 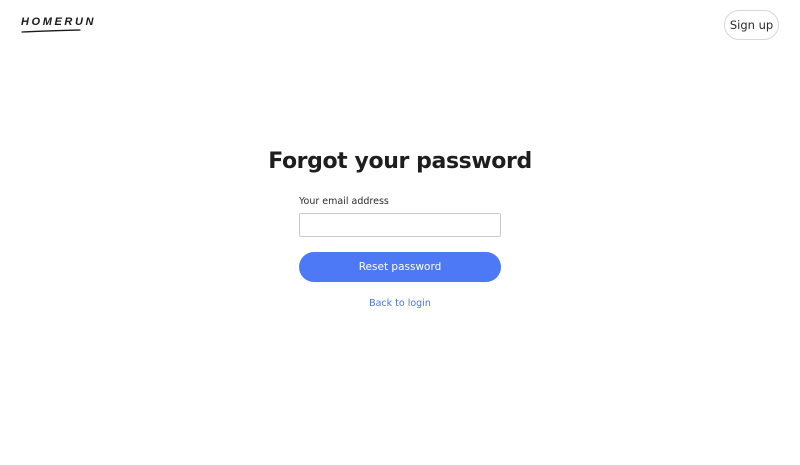 What do you see at coordinates (400, 225) in the screenshot?
I see `email-input` at bounding box center [400, 225].